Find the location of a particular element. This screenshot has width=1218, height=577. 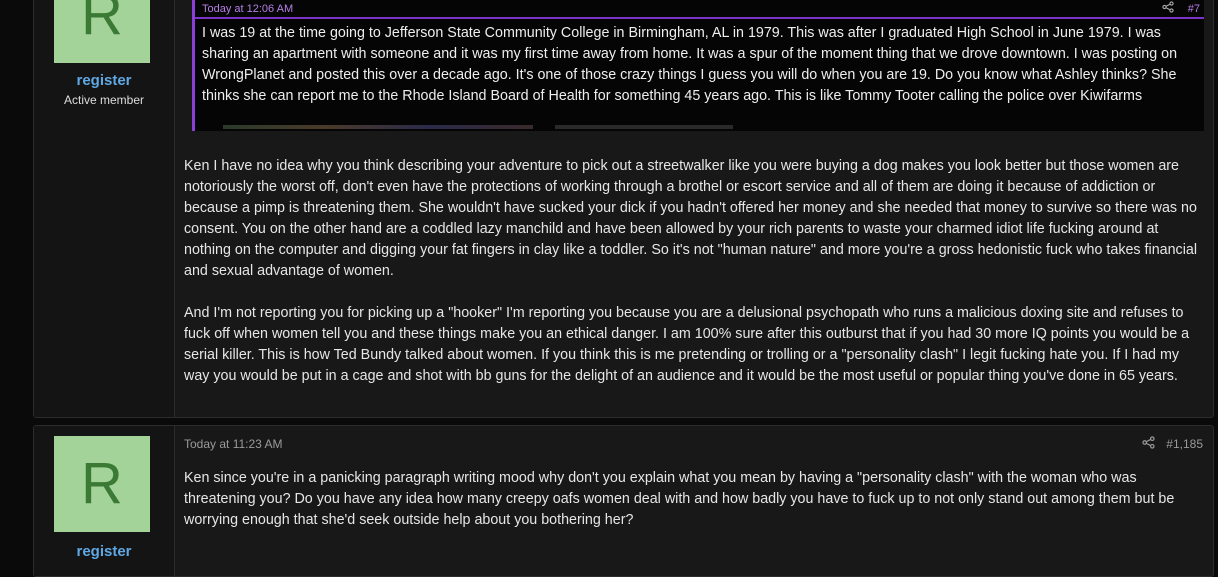

user-cell: R register Active member is located at coordinates (104, 208).